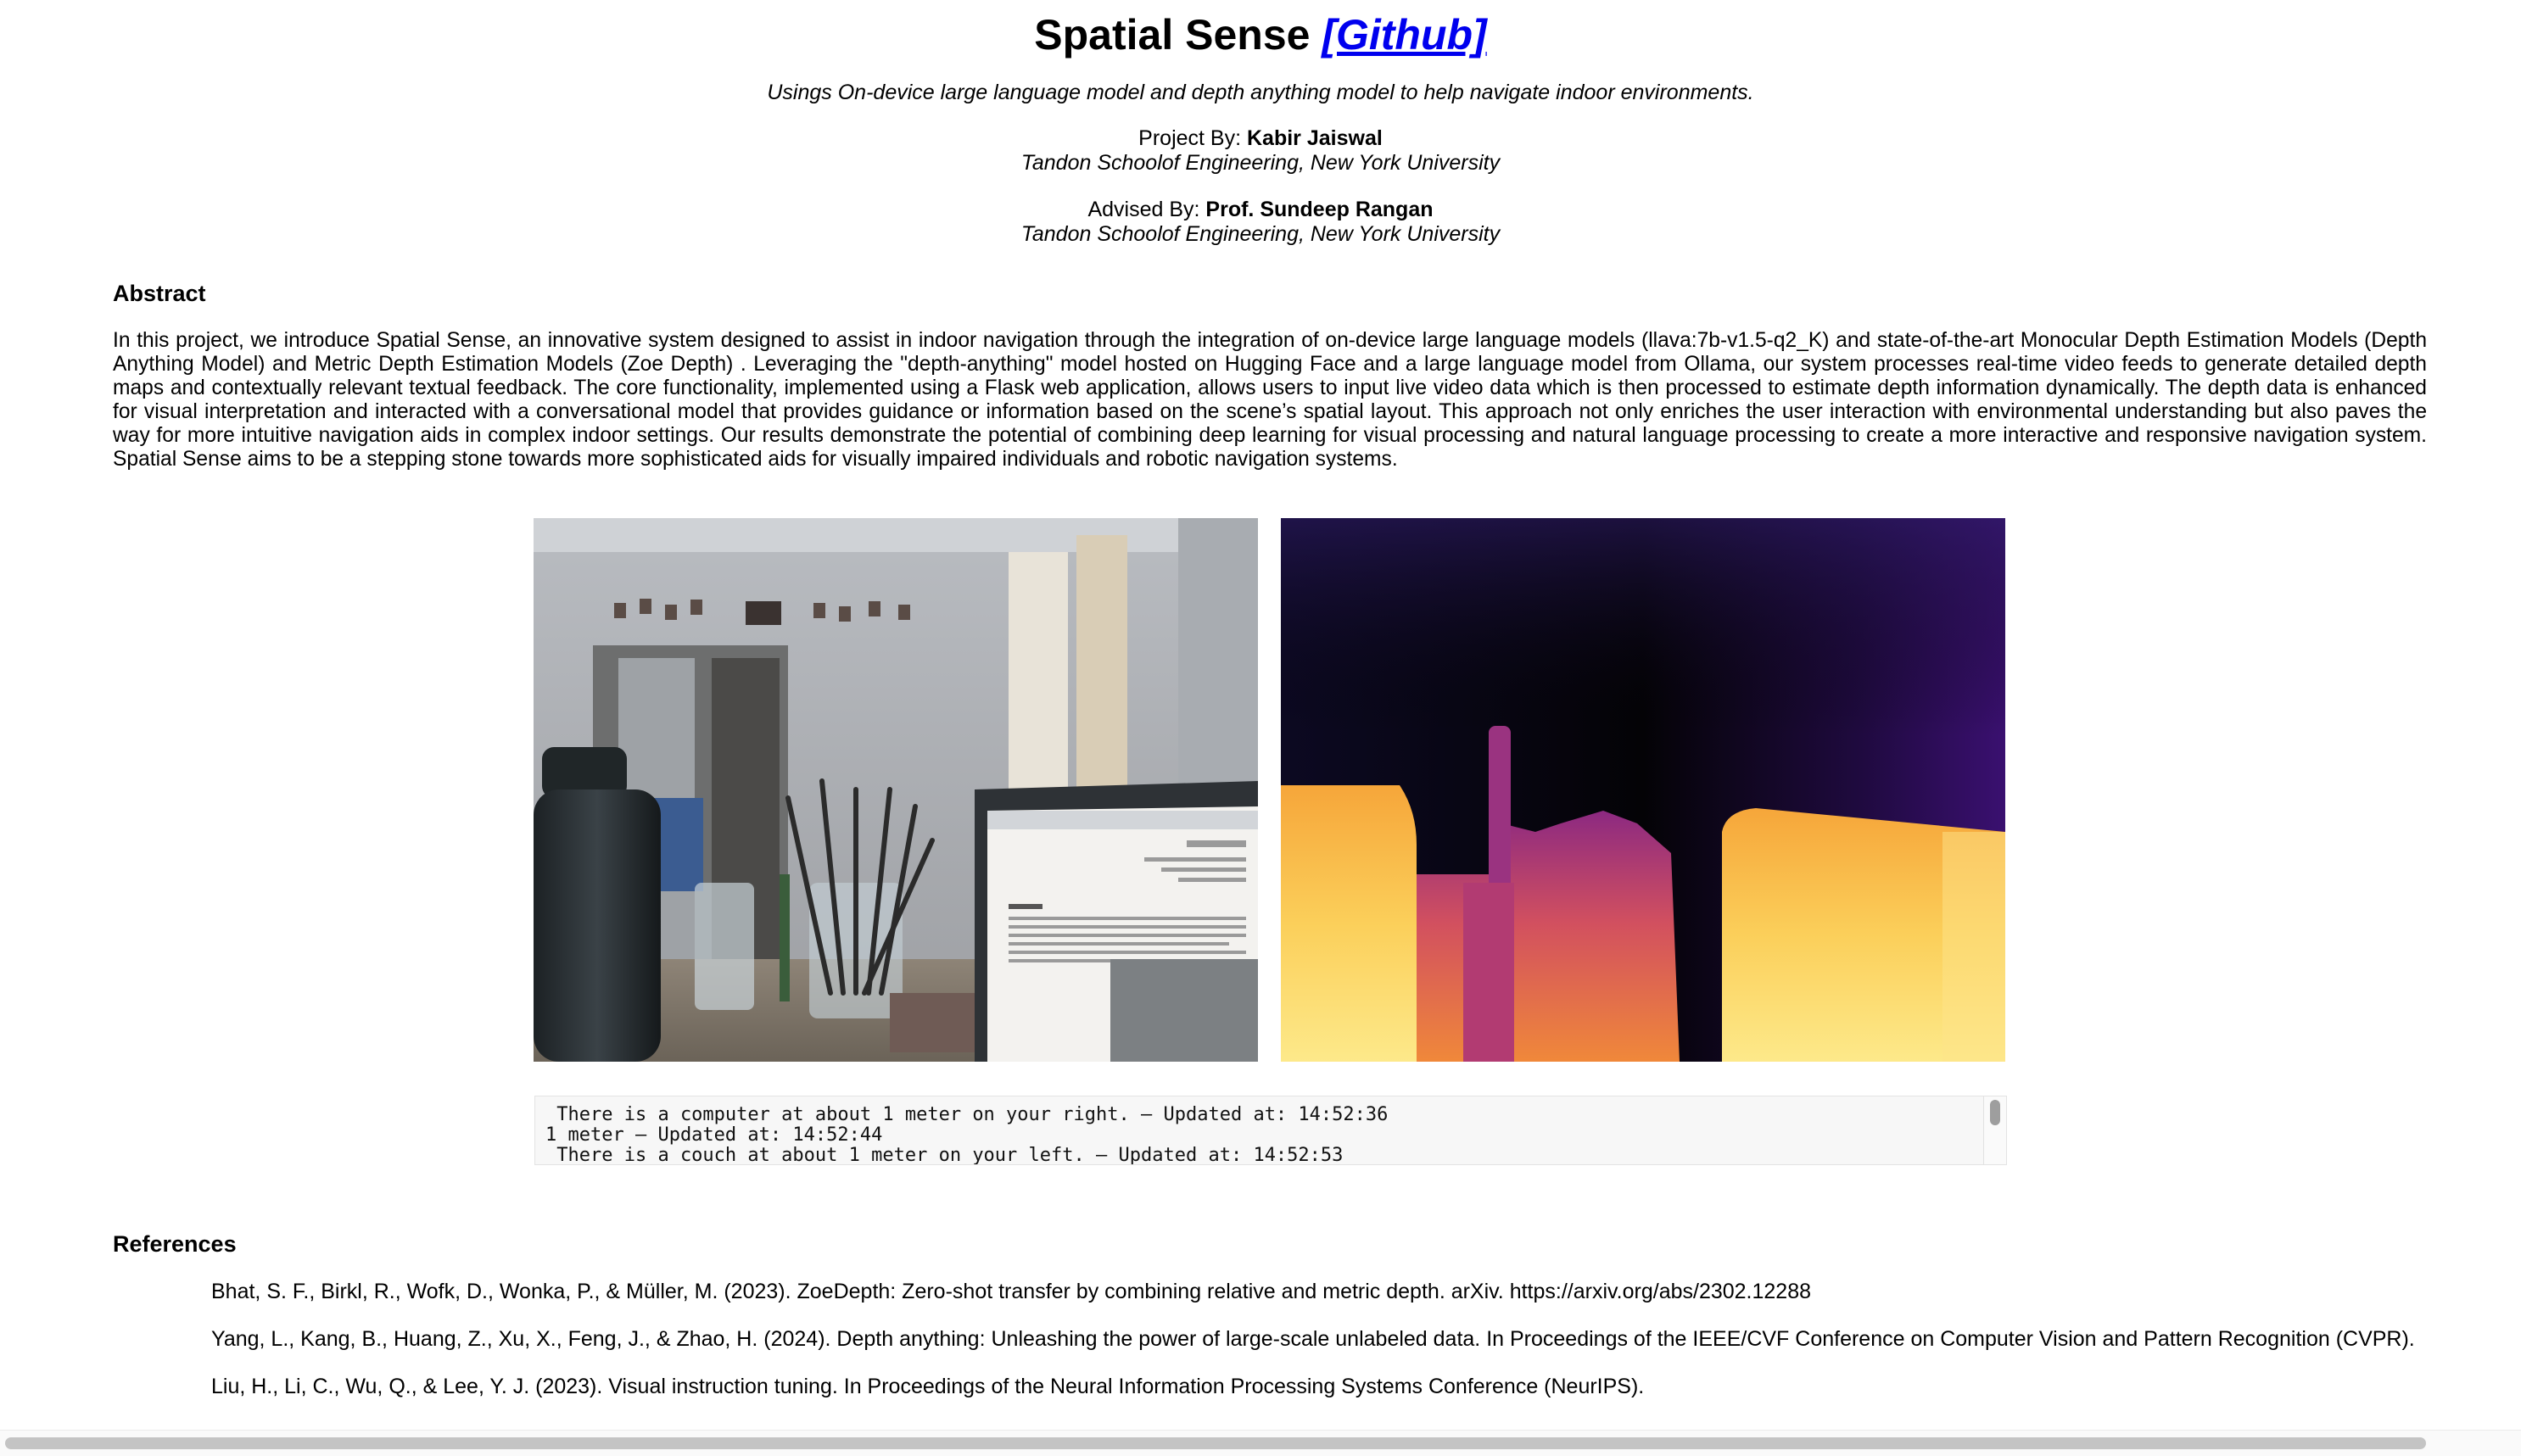 This screenshot has width=2521, height=1456. I want to click on log-line: 1 meter – Updated at: 14:52:44, so click(714, 1135).